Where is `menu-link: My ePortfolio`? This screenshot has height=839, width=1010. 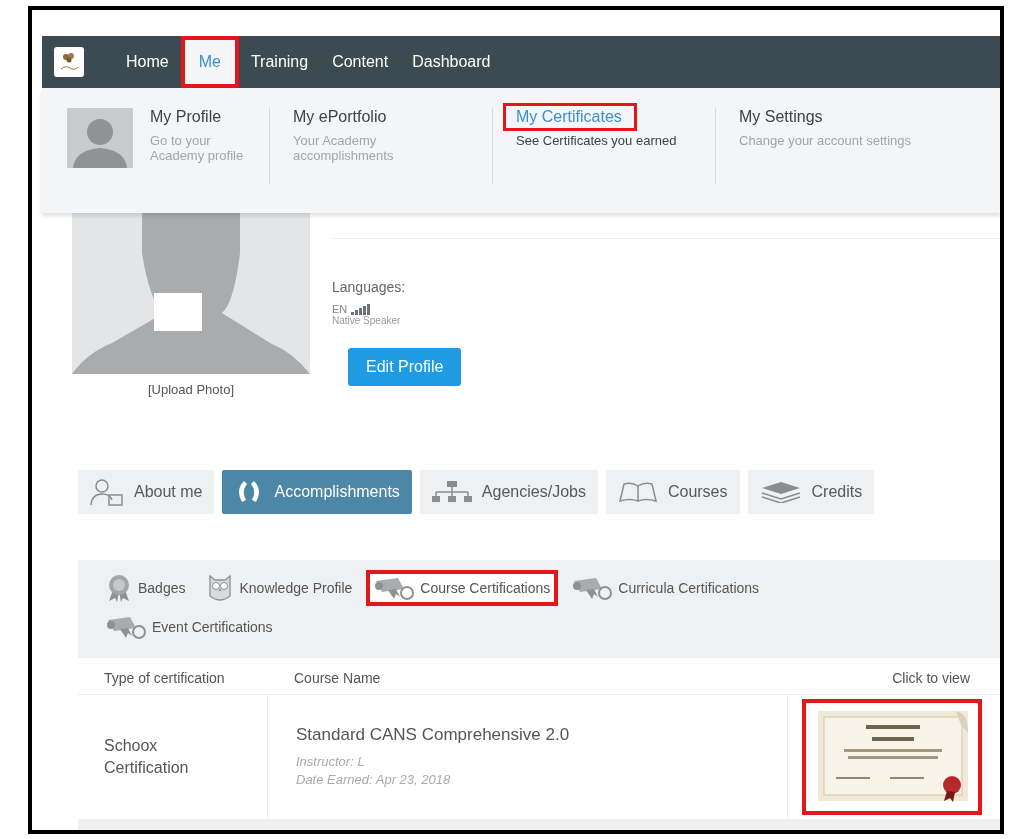 menu-link: My ePortfolio is located at coordinates (341, 117).